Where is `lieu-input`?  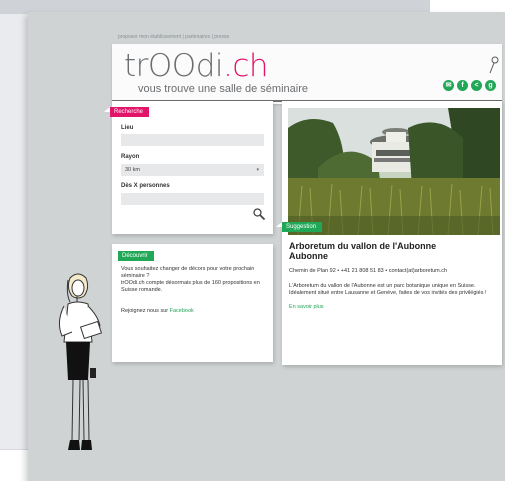
lieu-input is located at coordinates (192, 140).